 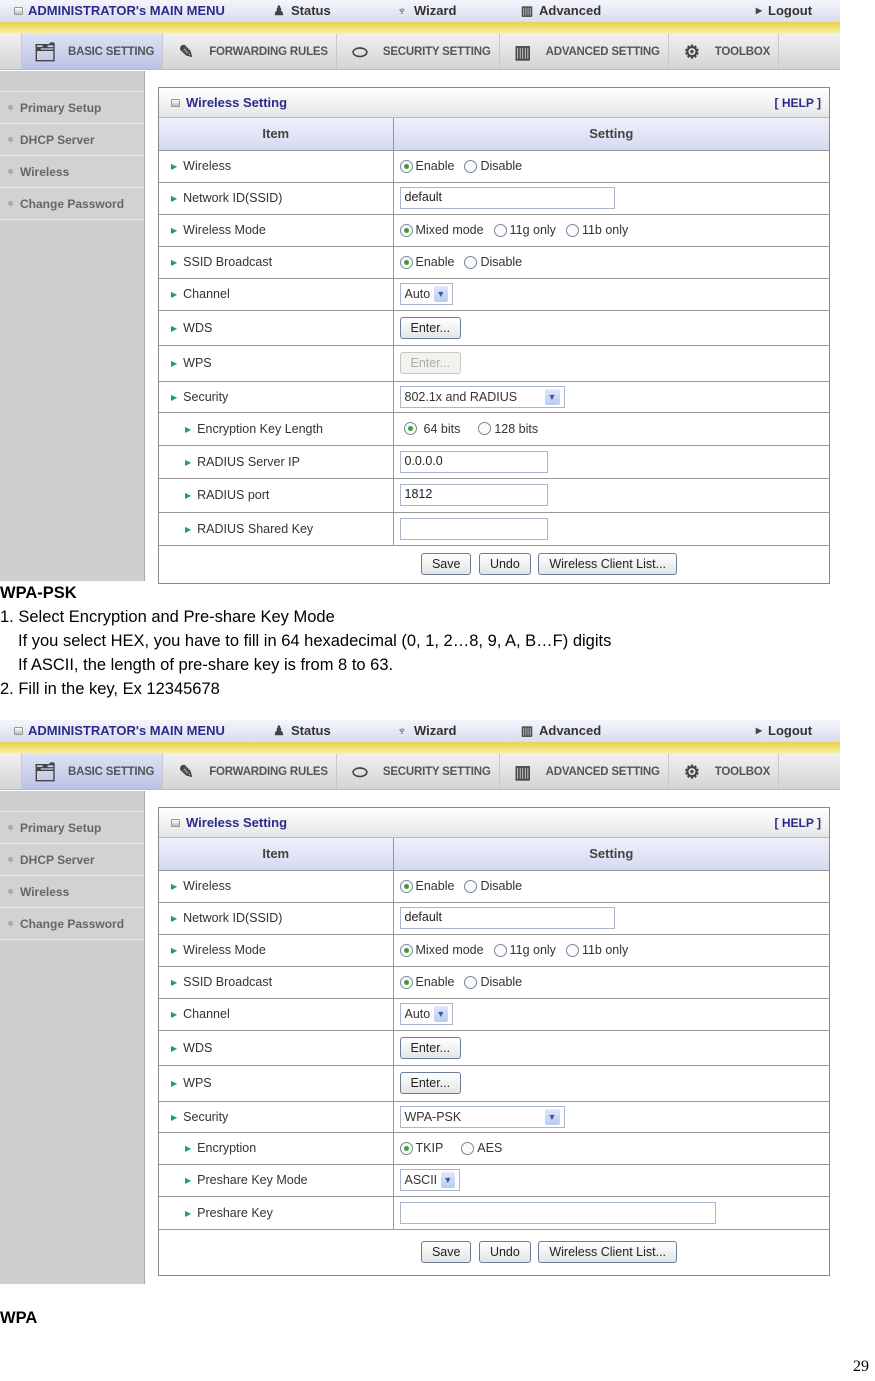 I want to click on encryption-aes-radio, so click(x=468, y=1148).